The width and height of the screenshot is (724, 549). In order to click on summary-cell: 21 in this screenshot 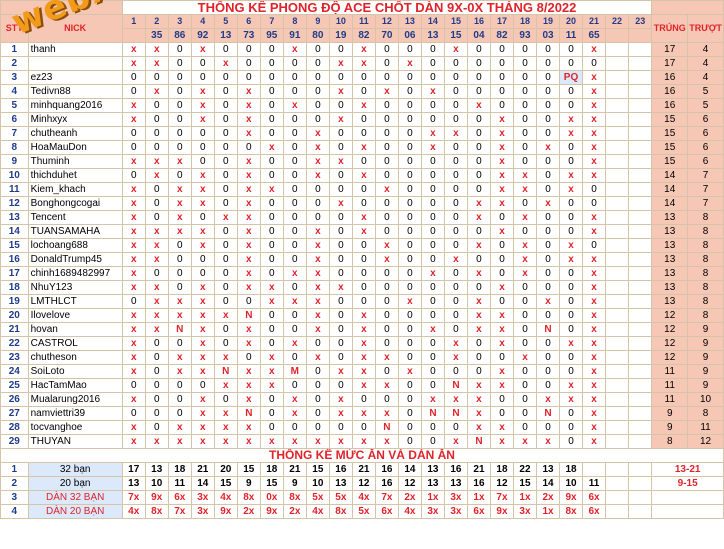, I will do `click(294, 469)`.